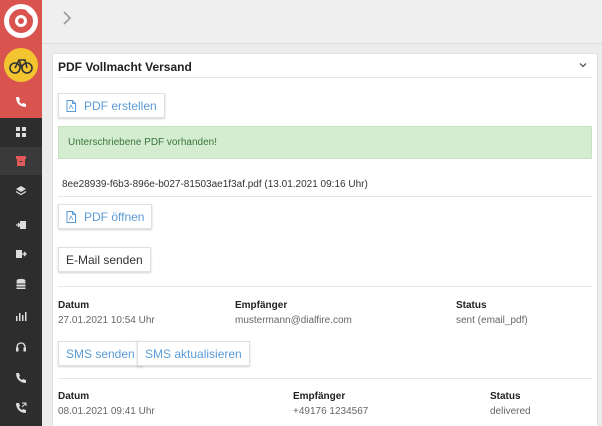 Image resolution: width=602 pixels, height=426 pixels. Describe the element at coordinates (67, 18) in the screenshot. I see `chevron-right-icon` at that location.